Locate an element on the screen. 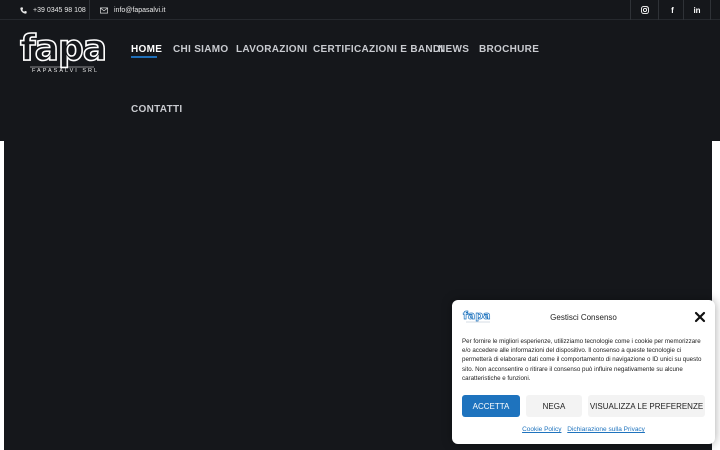 This screenshot has height=450, width=720. nav-certificazioni-e-bandi: CERTIFICAZIONI E BANDI is located at coordinates (378, 49).